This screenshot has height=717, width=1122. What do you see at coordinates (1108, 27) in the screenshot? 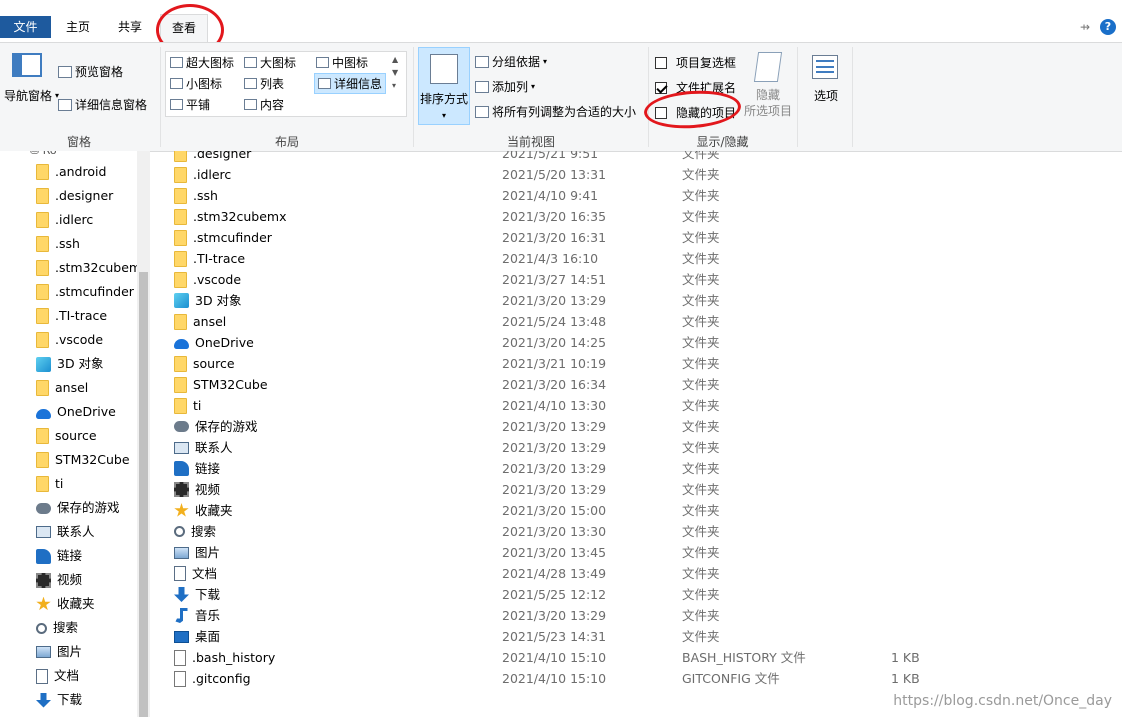
I see `help-icon: ?` at bounding box center [1108, 27].